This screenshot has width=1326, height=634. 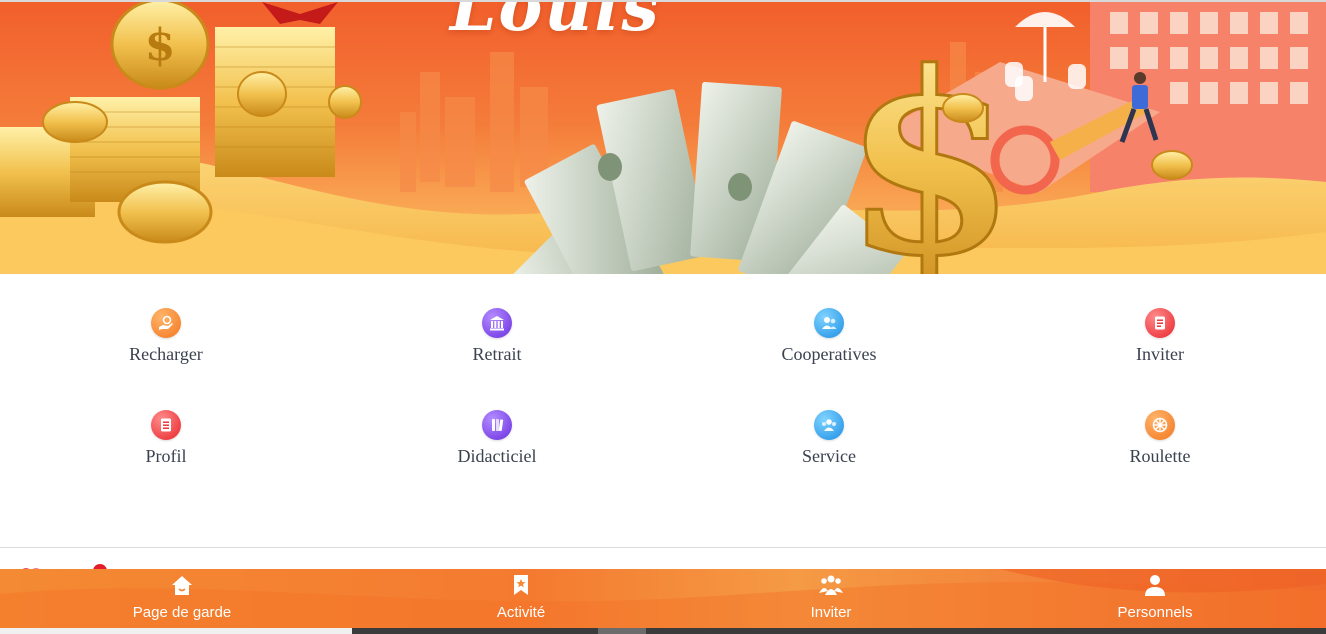 What do you see at coordinates (1160, 323) in the screenshot?
I see `invite-card-icon` at bounding box center [1160, 323].